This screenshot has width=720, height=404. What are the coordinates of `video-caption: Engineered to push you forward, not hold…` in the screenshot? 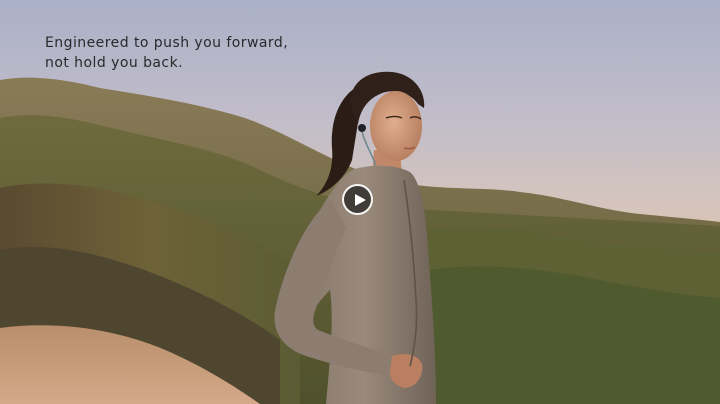 It's located at (166, 53).